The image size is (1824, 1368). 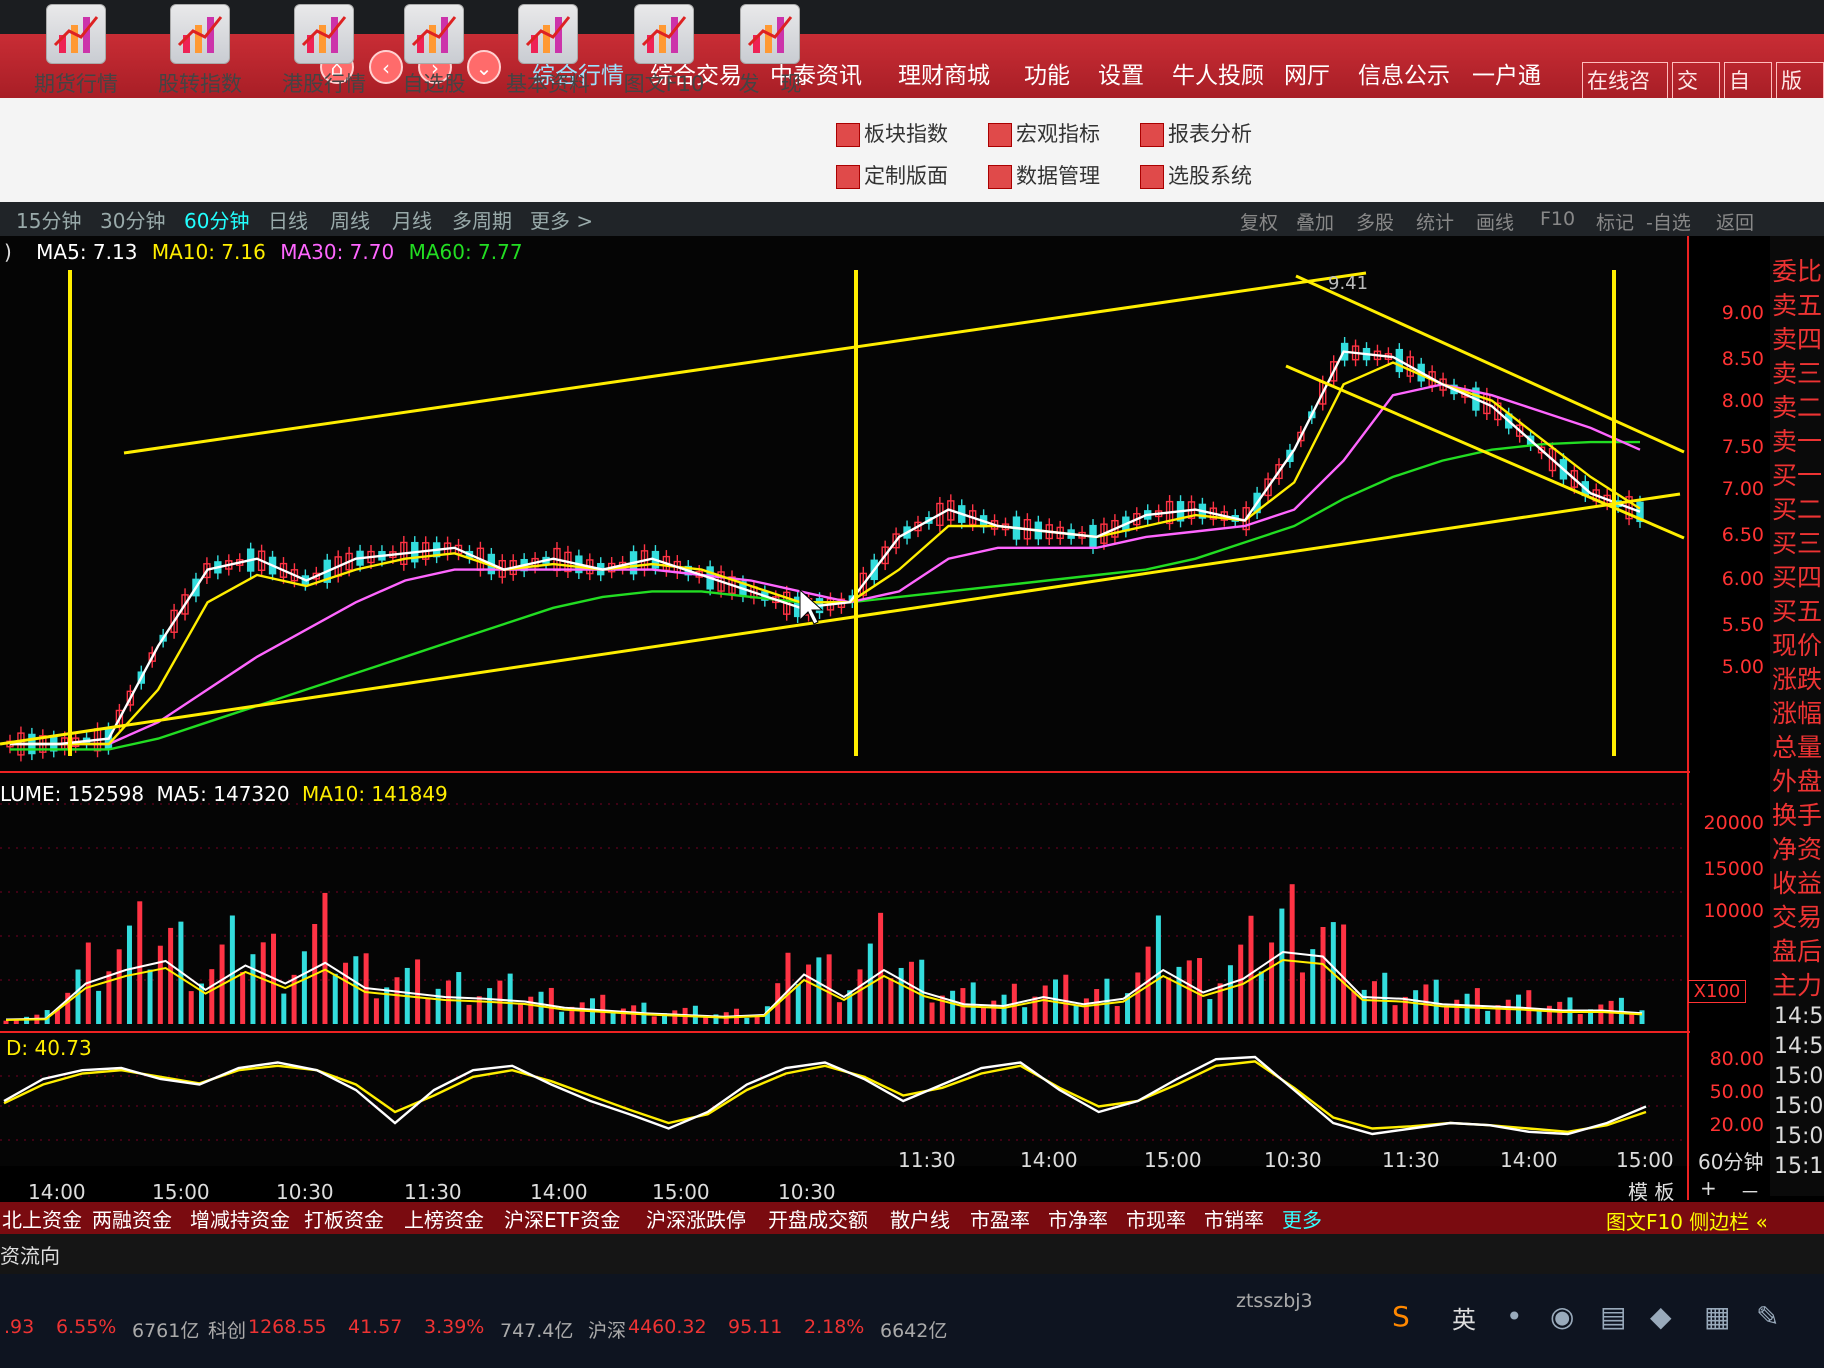 I want to click on price-tick: 9.00, so click(x=1742, y=313).